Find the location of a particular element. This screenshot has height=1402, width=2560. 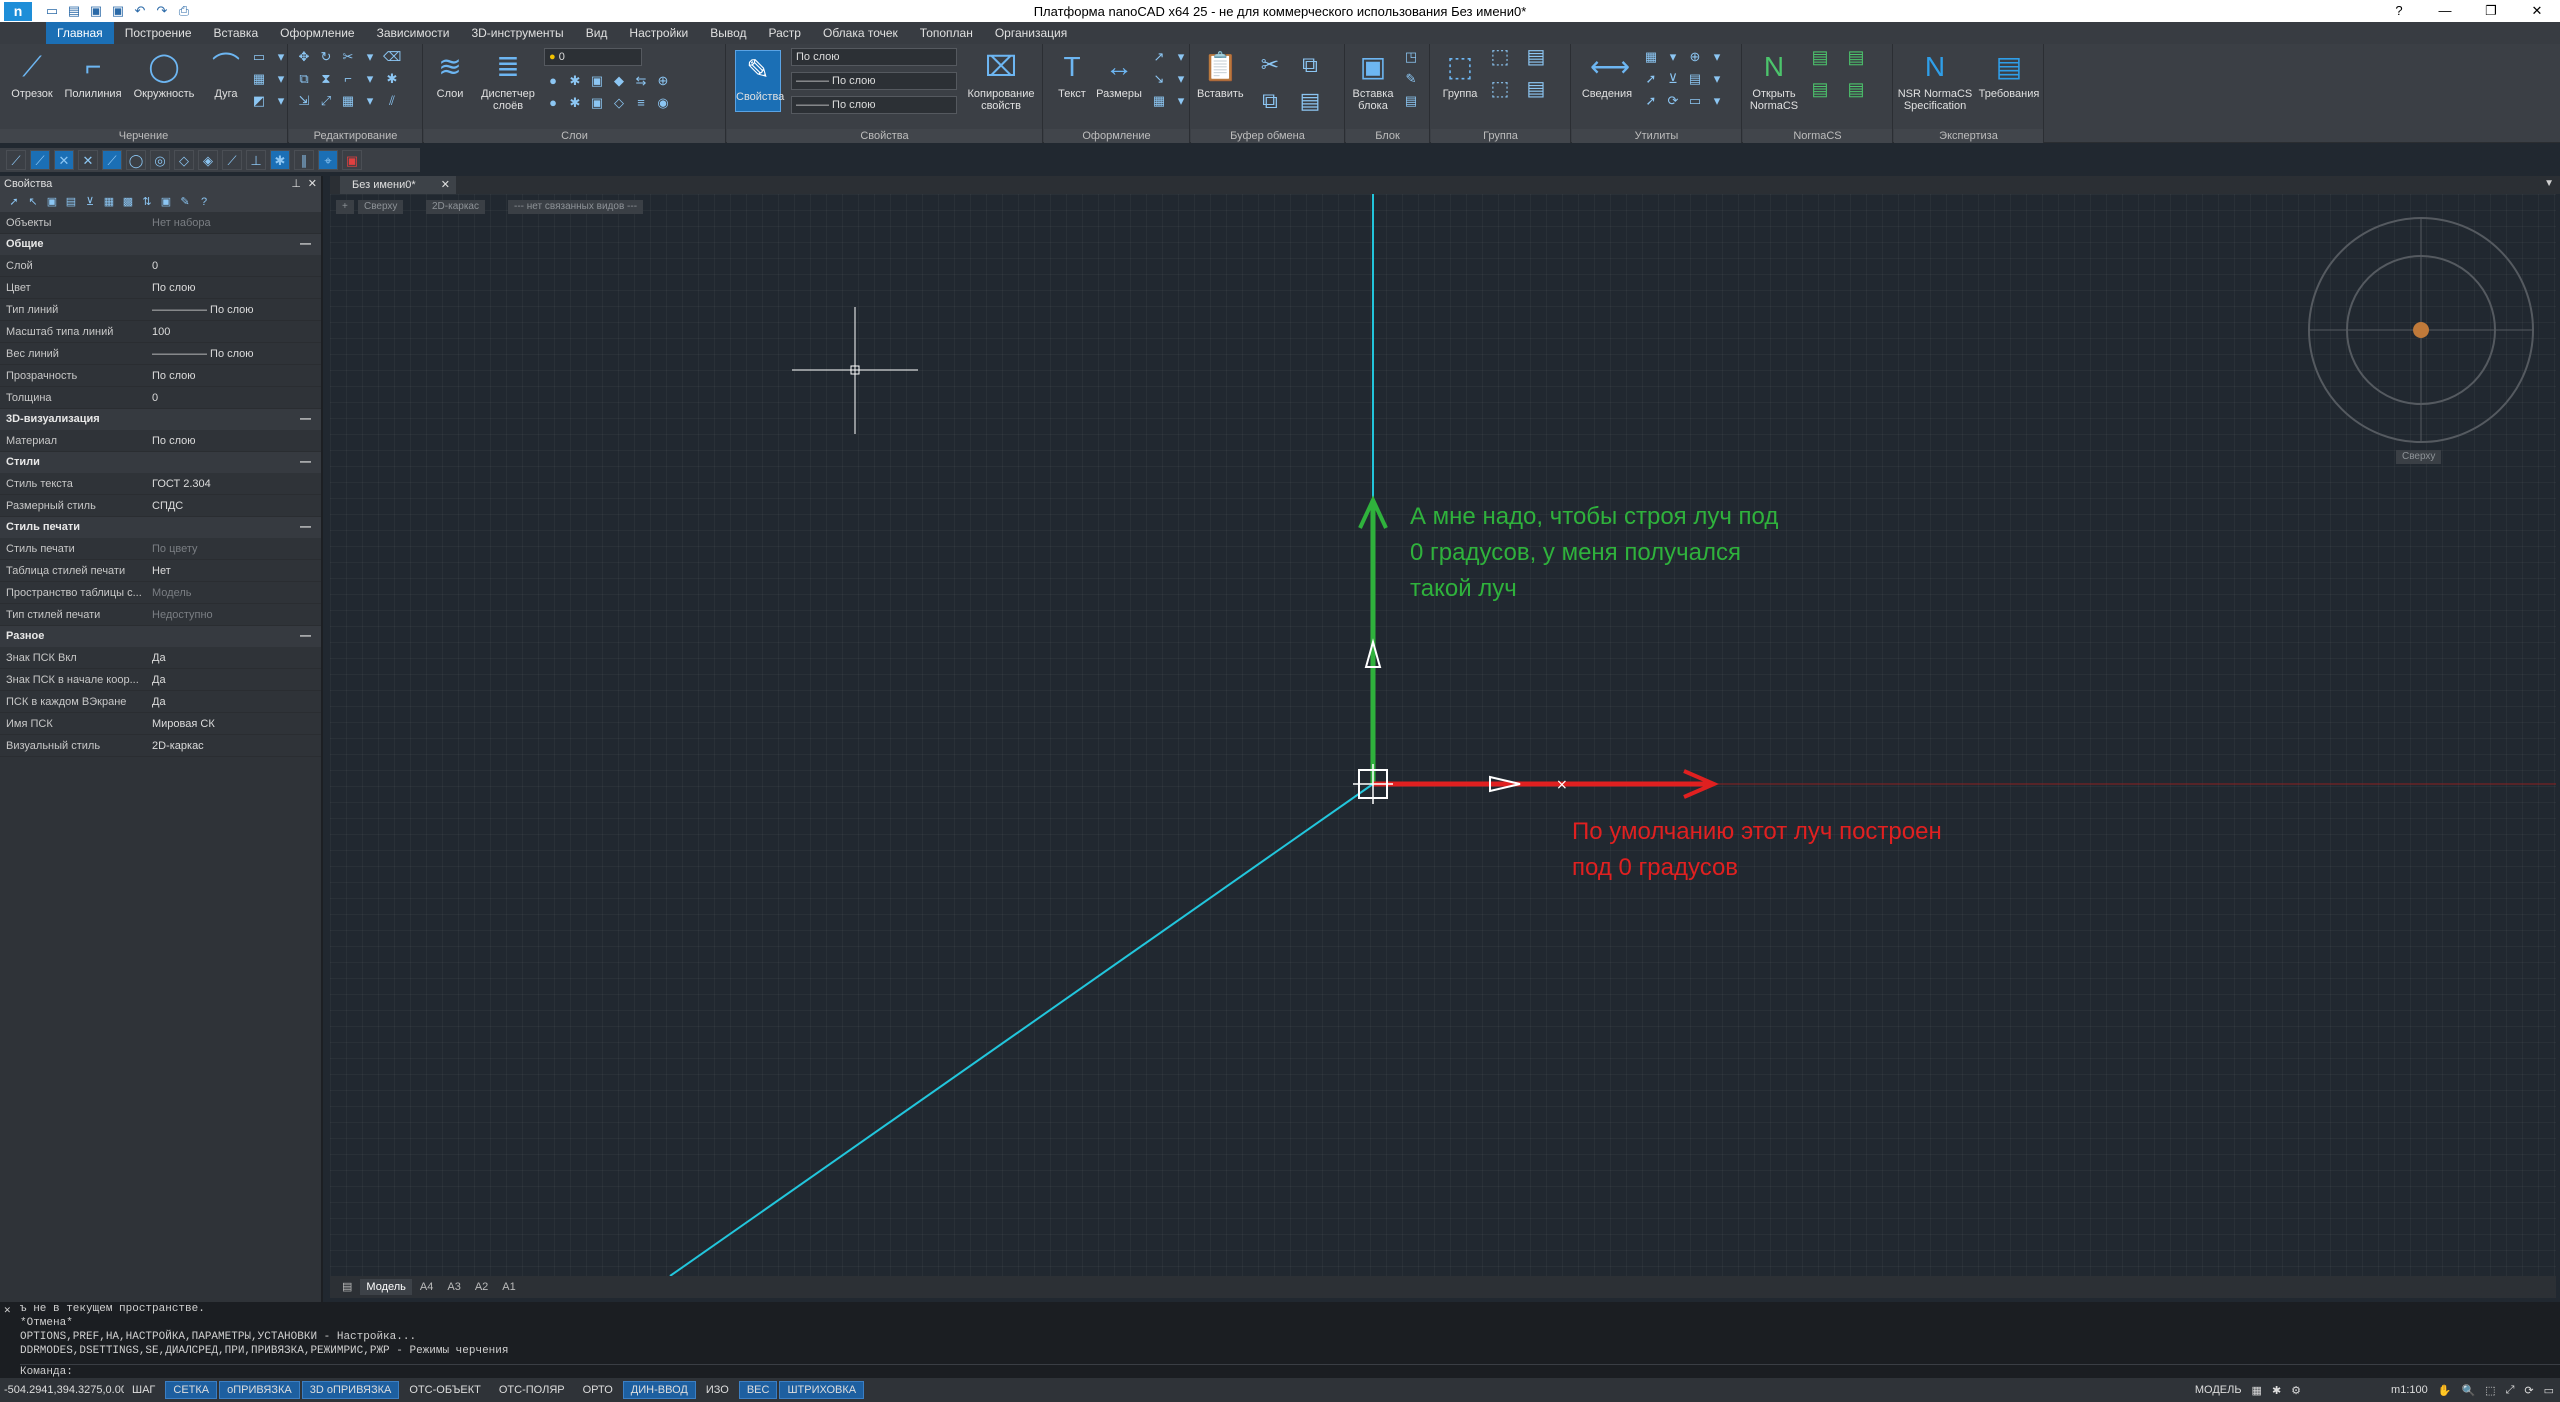

leader-icon: ↗ is located at coordinates (1159, 57).